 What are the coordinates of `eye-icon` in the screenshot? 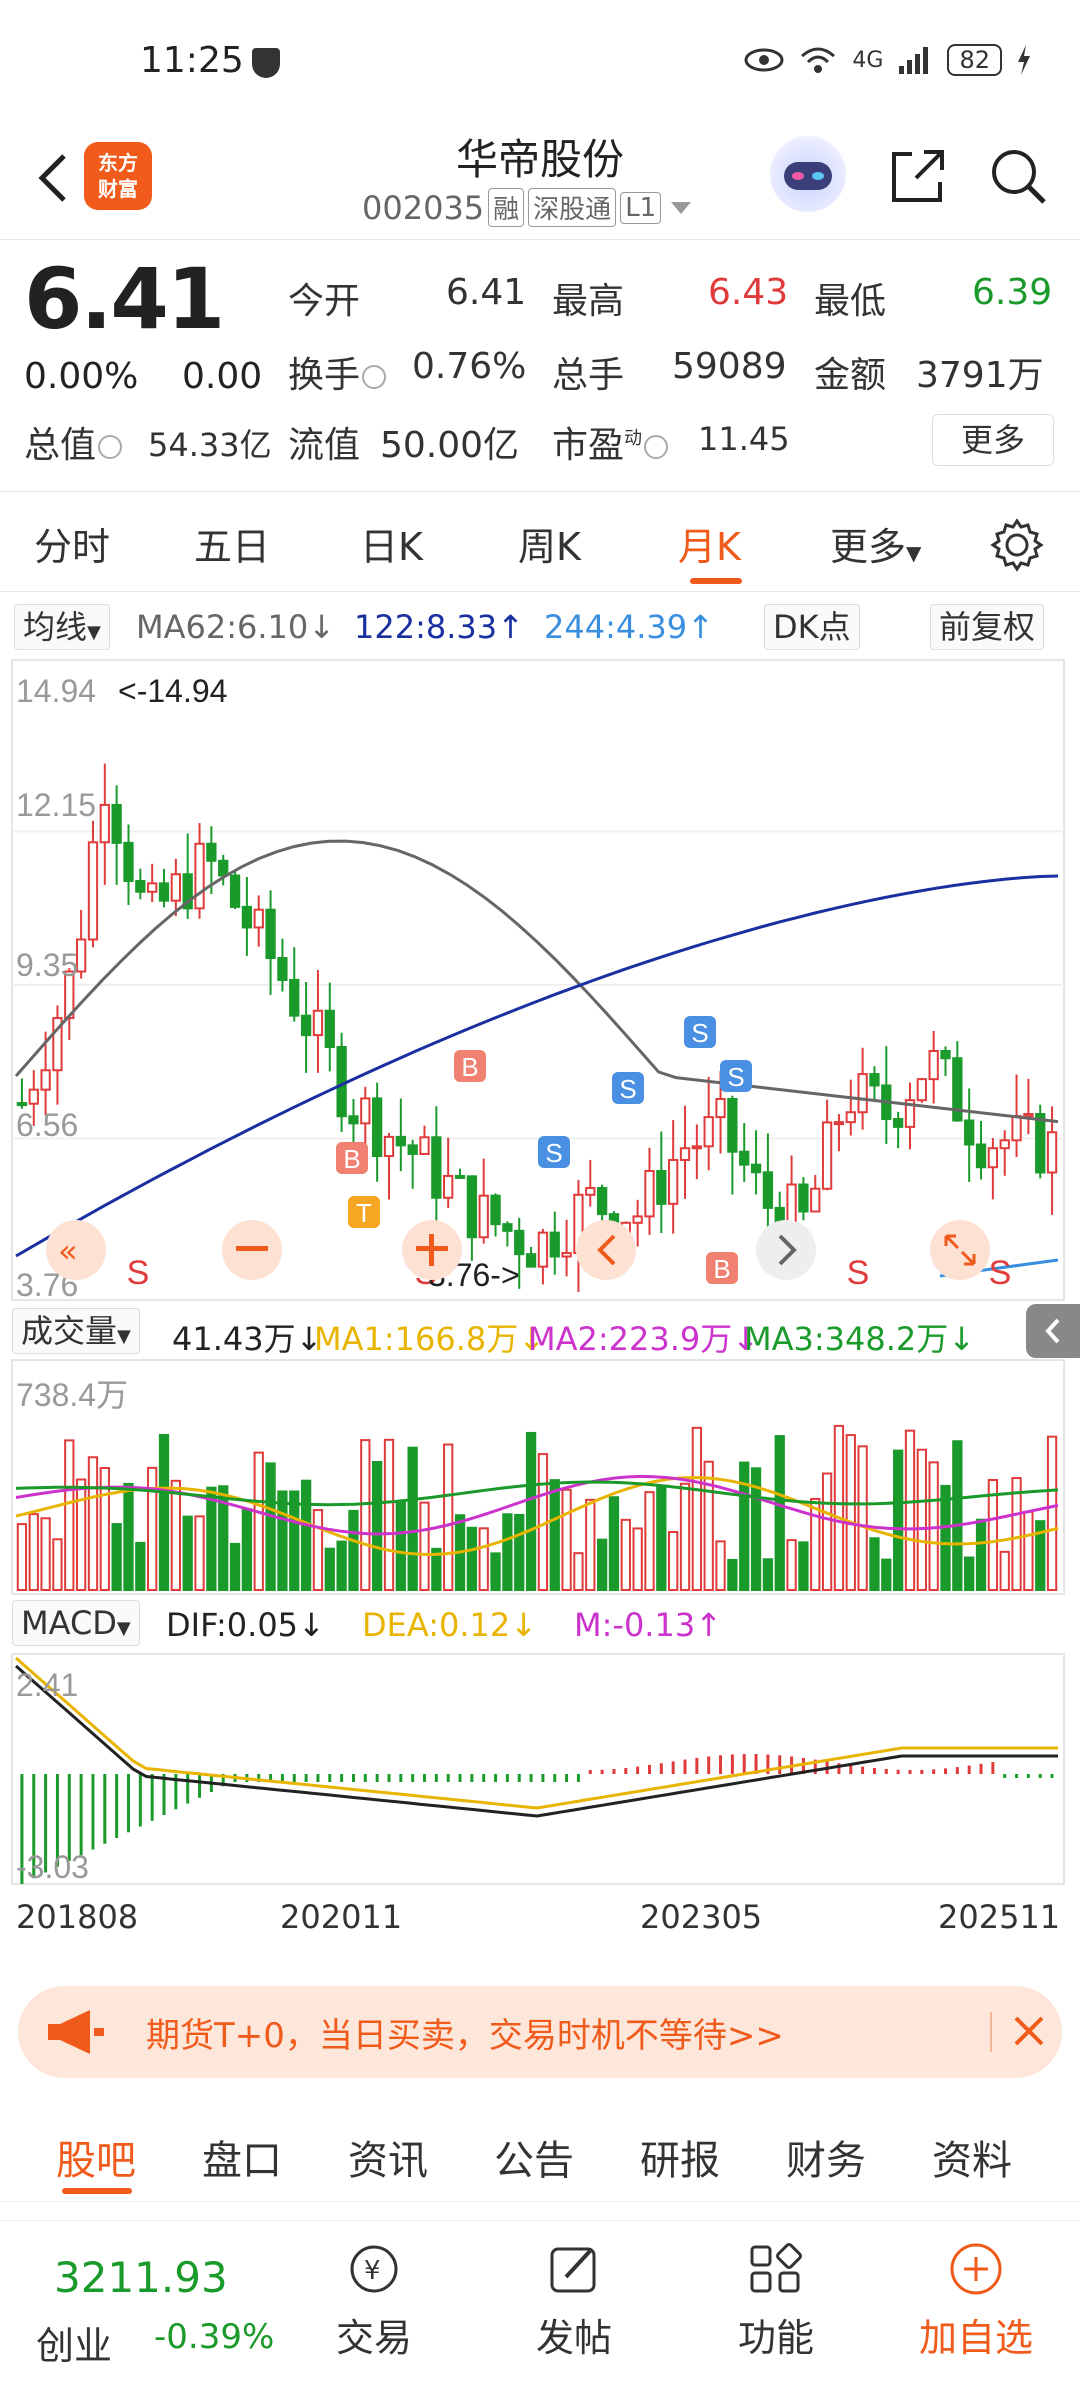 It's located at (764, 60).